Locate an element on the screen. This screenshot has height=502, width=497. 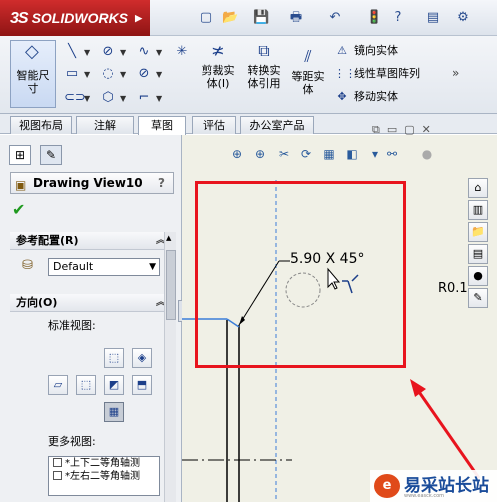
tab-3: 草图 is located at coordinates (162, 125).